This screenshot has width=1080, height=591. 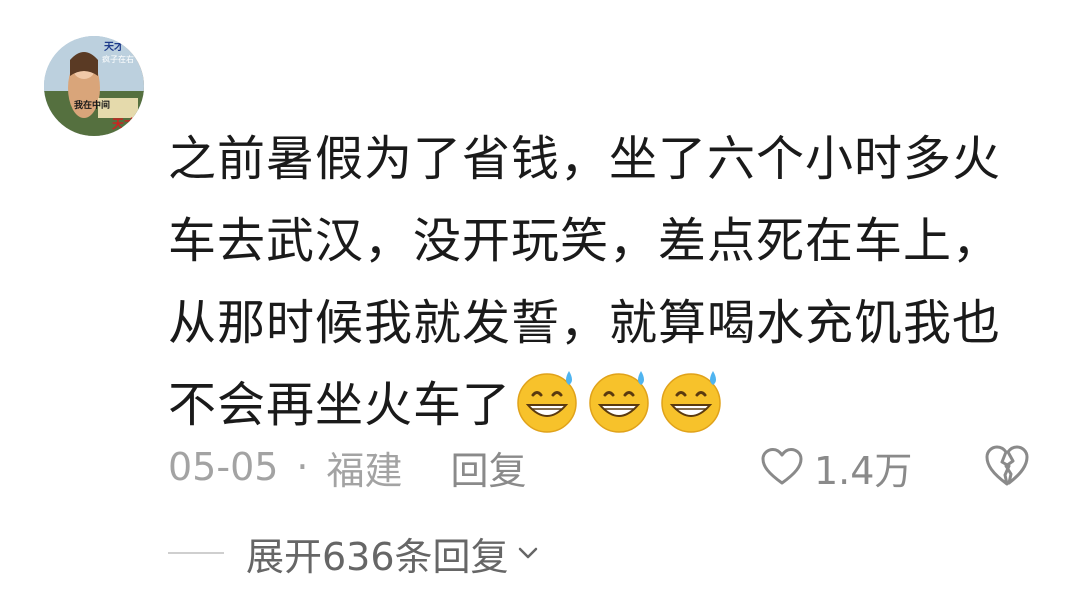 I want to click on broken-heart-icon, so click(x=1007, y=465).